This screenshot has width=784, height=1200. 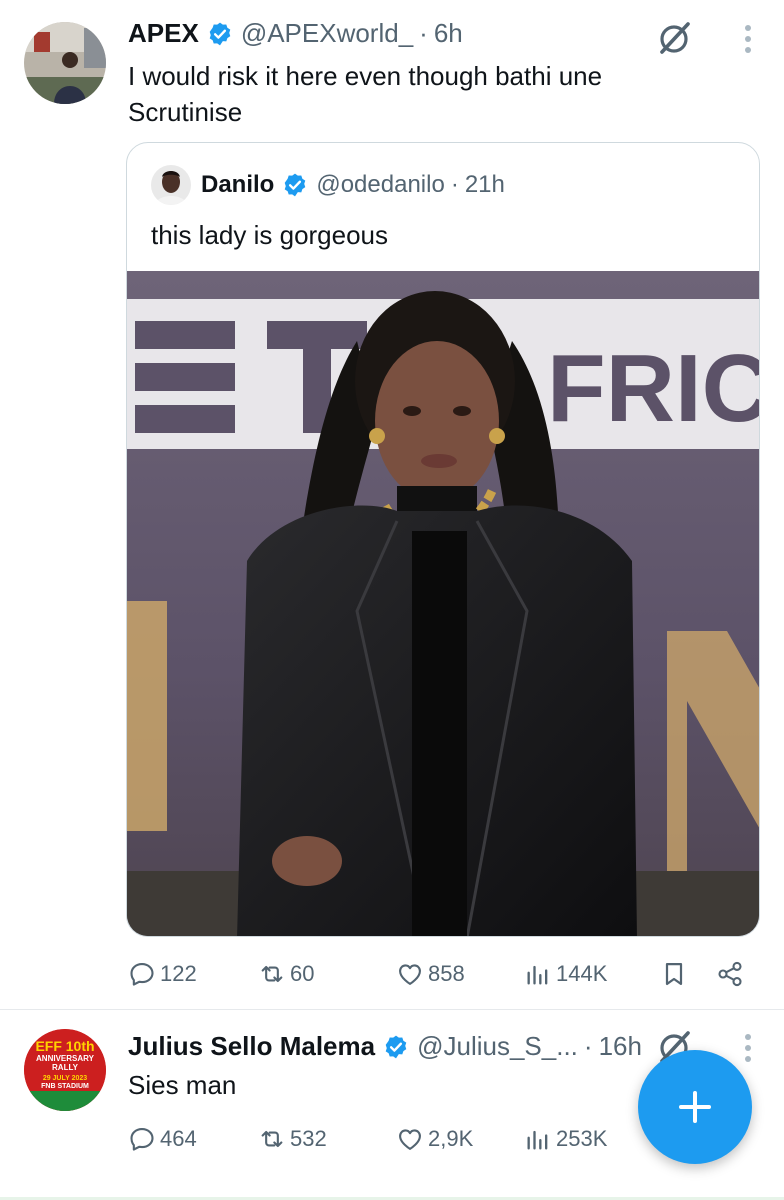 What do you see at coordinates (582, 973) in the screenshot?
I see `views-count: 144K` at bounding box center [582, 973].